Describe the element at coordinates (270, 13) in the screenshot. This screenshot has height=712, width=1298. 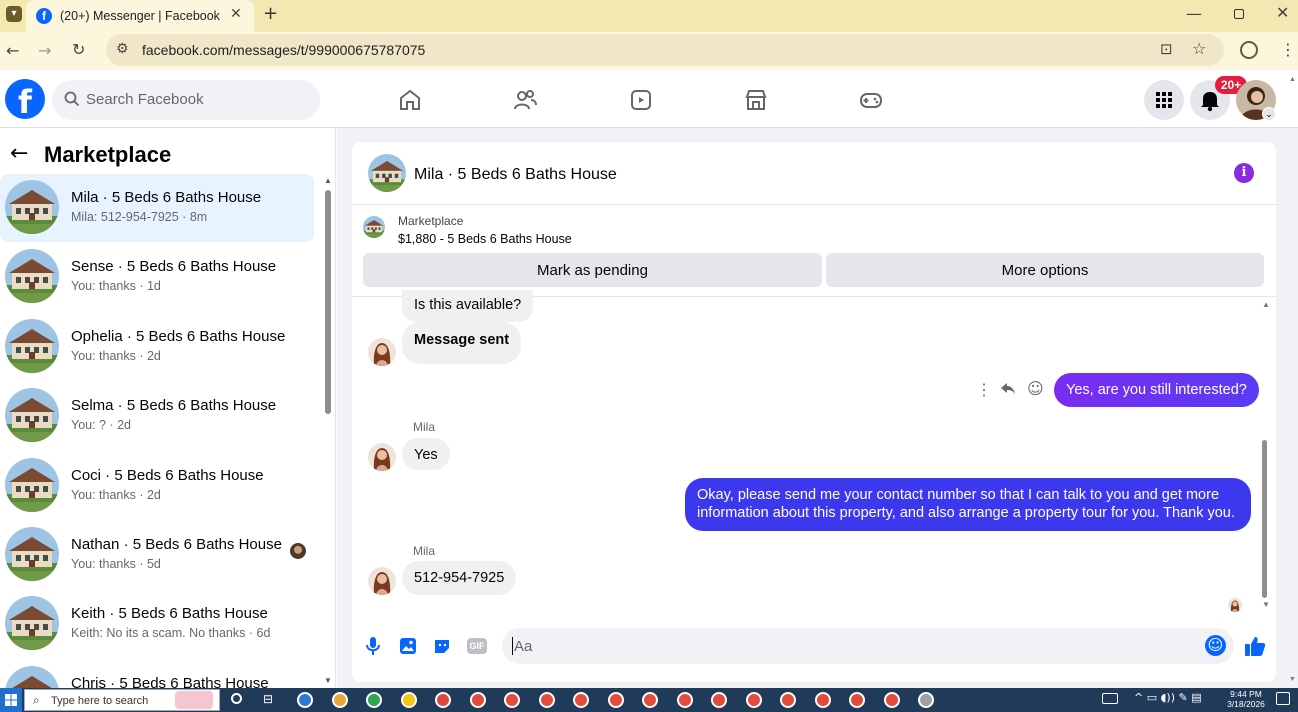
I see `new-tab-button: +` at that location.